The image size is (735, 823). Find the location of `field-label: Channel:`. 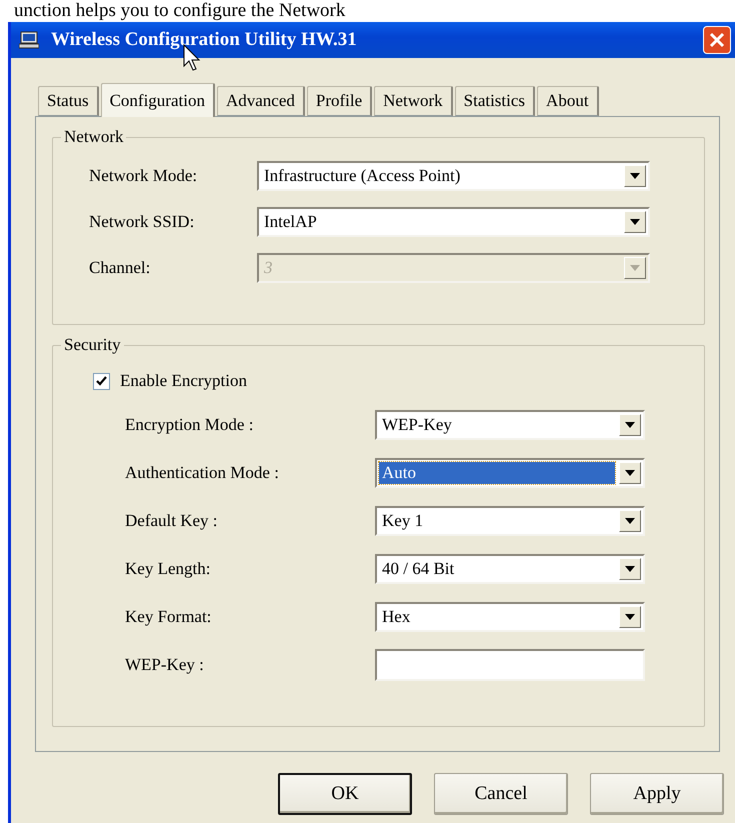

field-label: Channel: is located at coordinates (120, 268).